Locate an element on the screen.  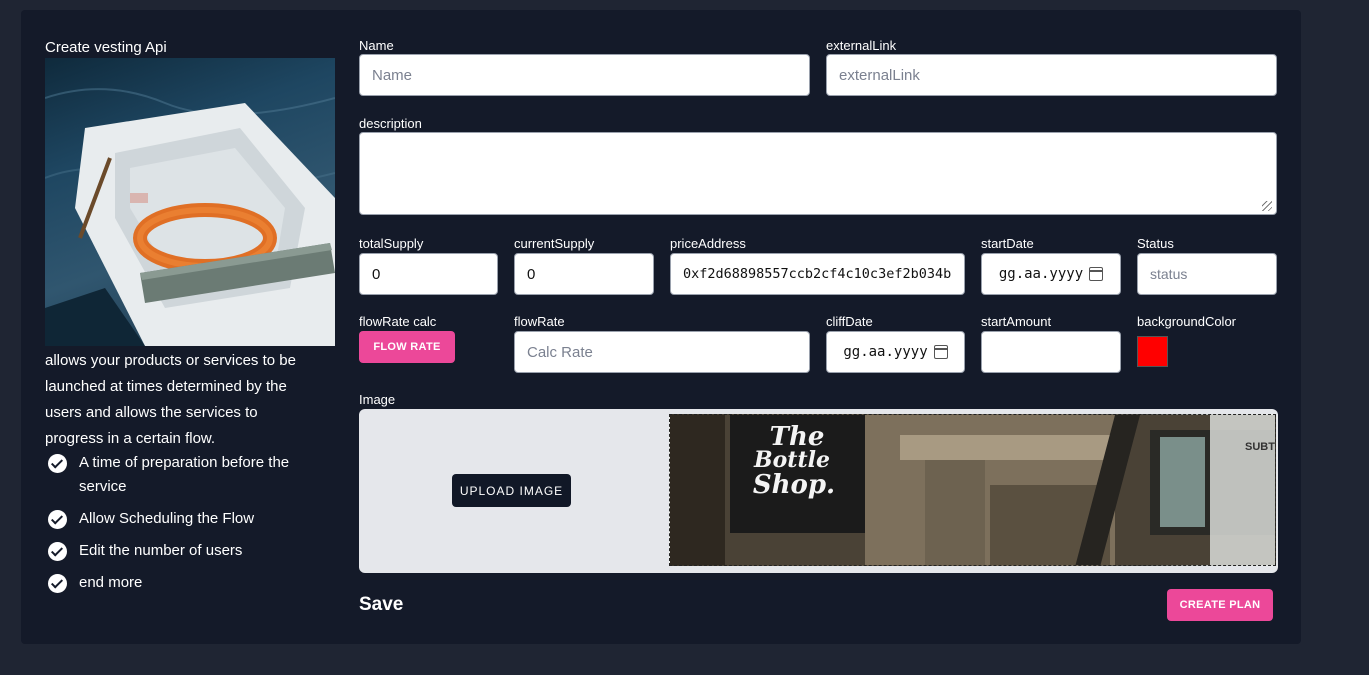
name-label: Name is located at coordinates (376, 45).